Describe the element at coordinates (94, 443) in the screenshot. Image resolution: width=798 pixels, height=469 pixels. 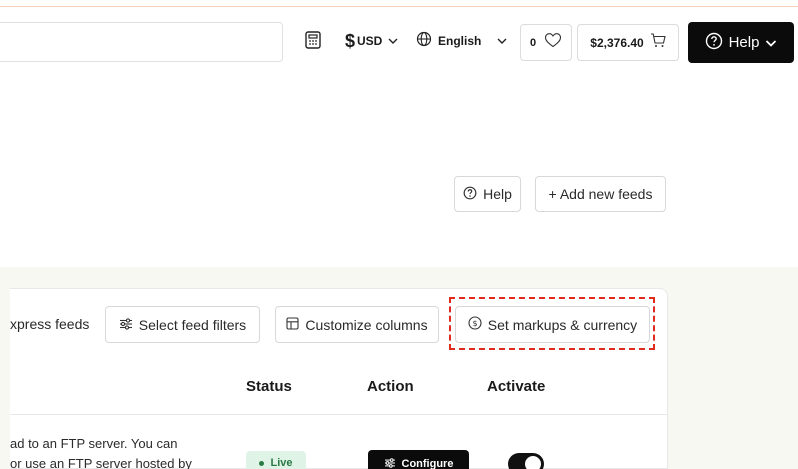
I see `feed-description-line: ad to an FTP server. You can` at that location.